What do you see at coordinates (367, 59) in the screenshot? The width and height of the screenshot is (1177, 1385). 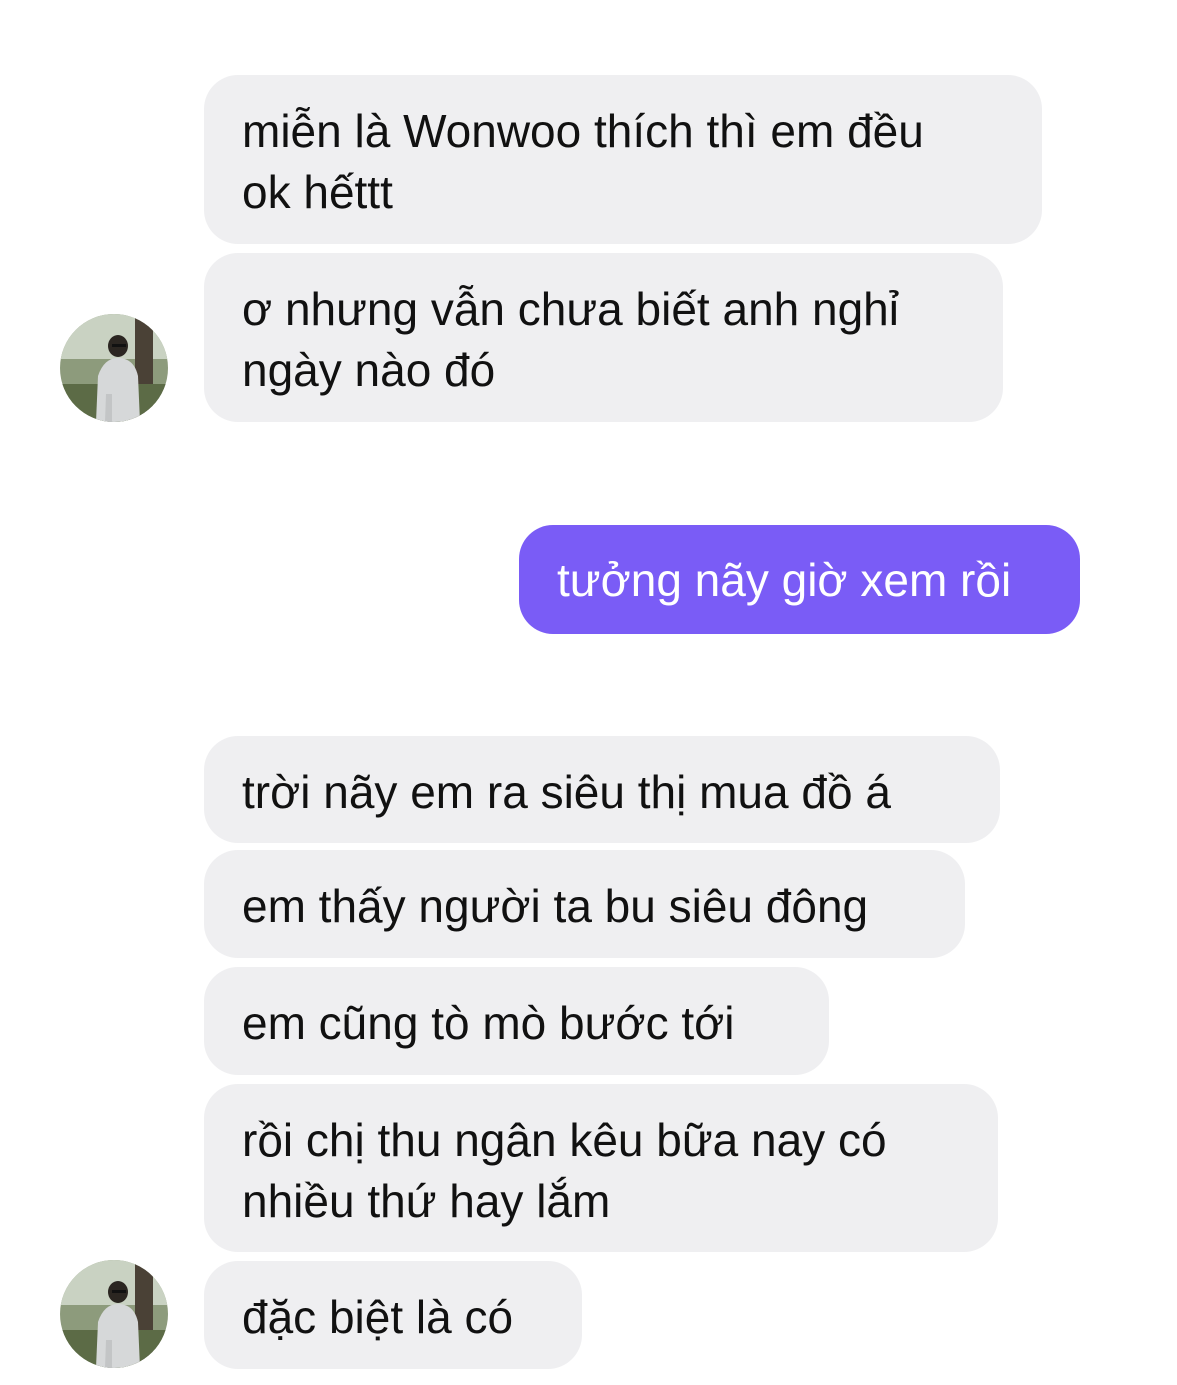 I see `scroll-indicator` at bounding box center [367, 59].